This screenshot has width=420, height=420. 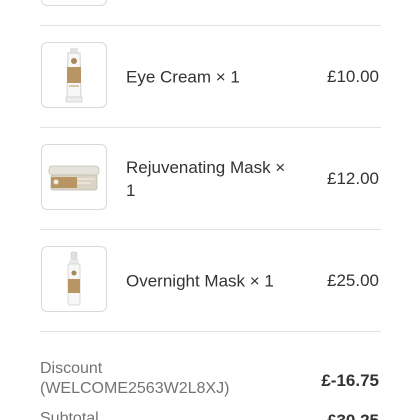 What do you see at coordinates (350, 380) in the screenshot?
I see `discount-value: £-16.75` at bounding box center [350, 380].